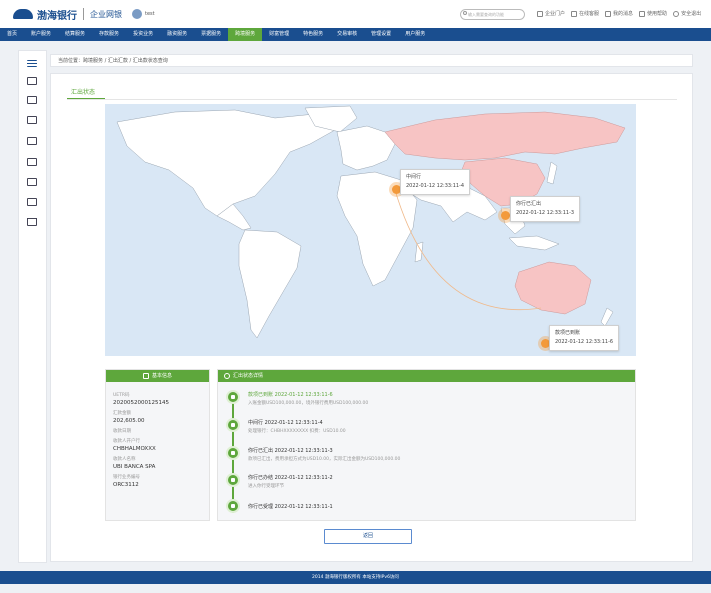  I want to click on field-label-ref: 银行业务编号, so click(126, 477).